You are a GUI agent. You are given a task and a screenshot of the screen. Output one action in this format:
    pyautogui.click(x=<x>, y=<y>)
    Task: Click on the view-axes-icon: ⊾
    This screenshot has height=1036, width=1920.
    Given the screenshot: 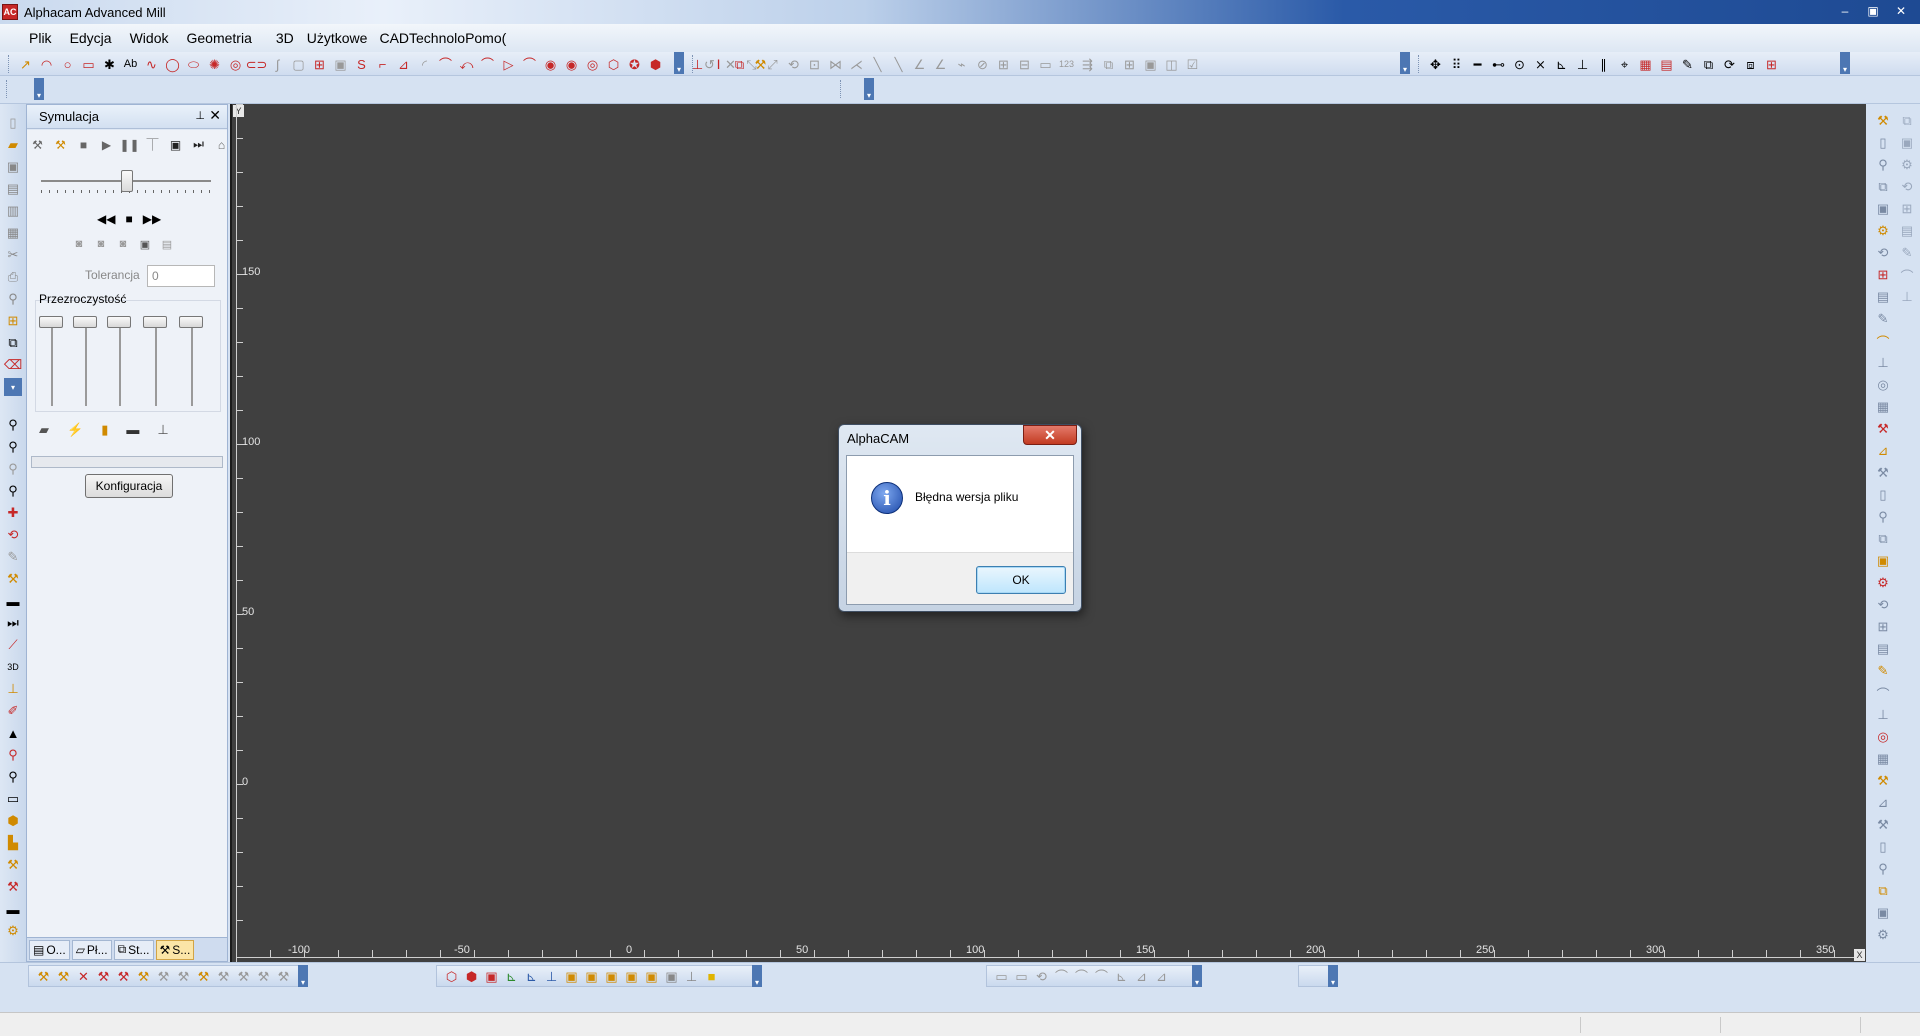 What is the action you would take?
    pyautogui.click(x=511, y=976)
    